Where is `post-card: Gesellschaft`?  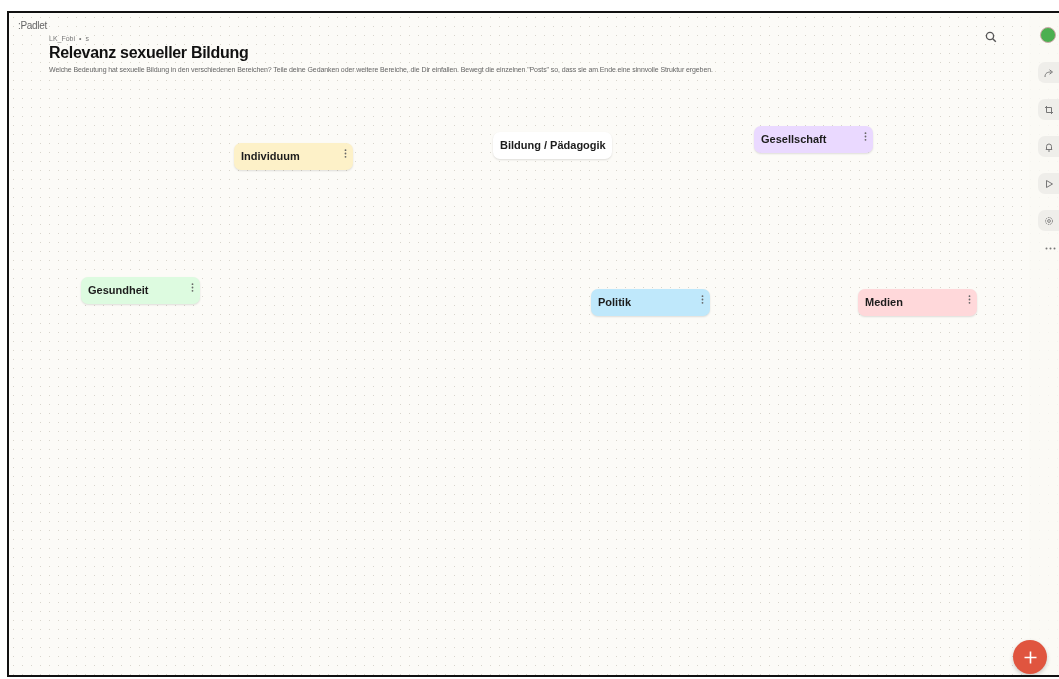
post-card: Gesellschaft is located at coordinates (813, 139).